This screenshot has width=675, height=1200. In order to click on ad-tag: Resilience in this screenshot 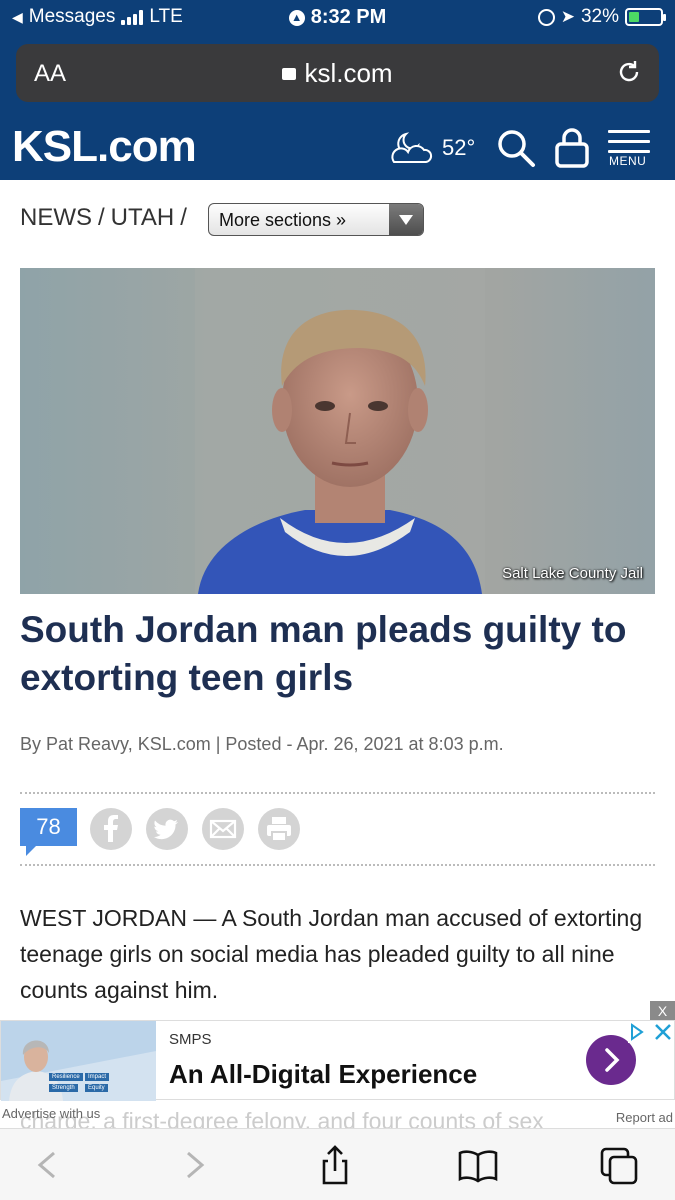, I will do `click(66, 1077)`.